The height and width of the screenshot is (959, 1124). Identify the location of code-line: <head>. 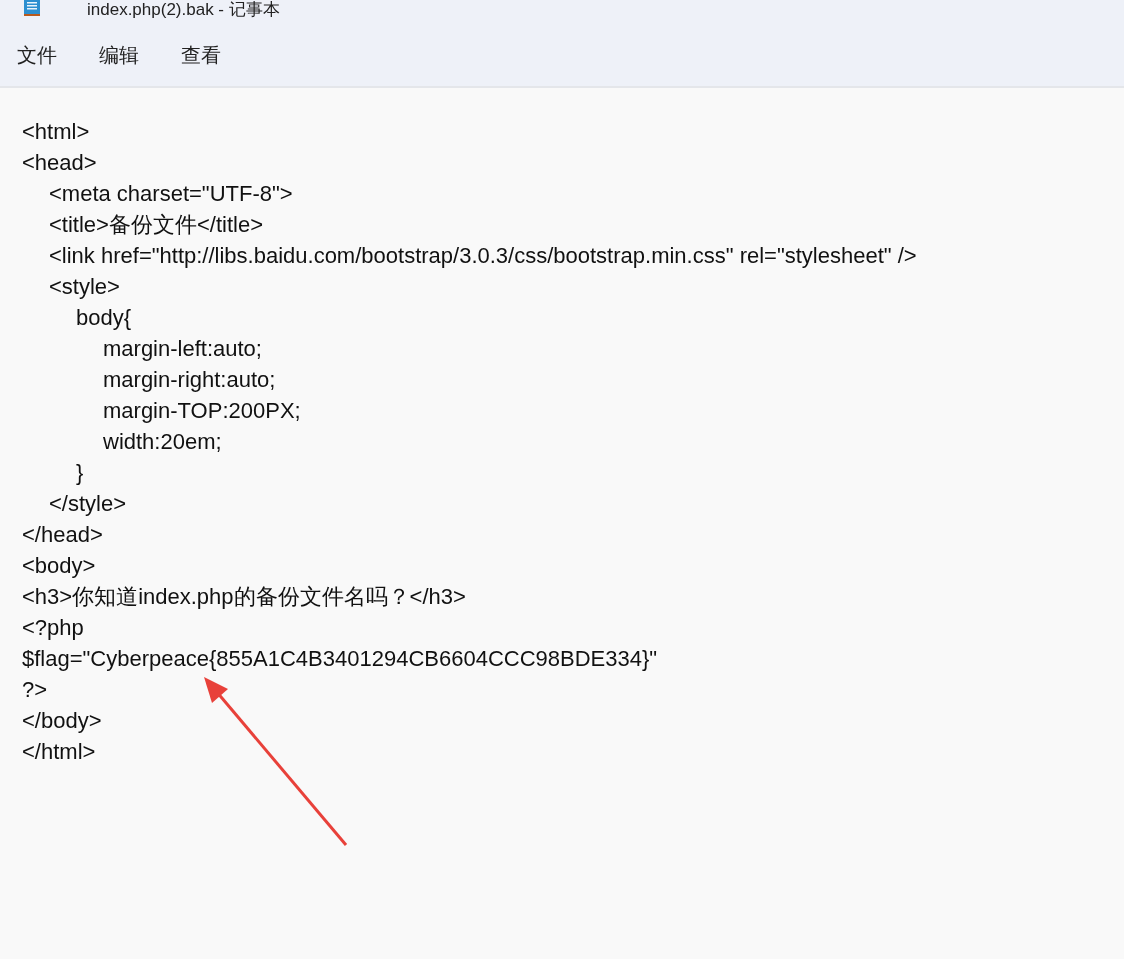
(59, 162).